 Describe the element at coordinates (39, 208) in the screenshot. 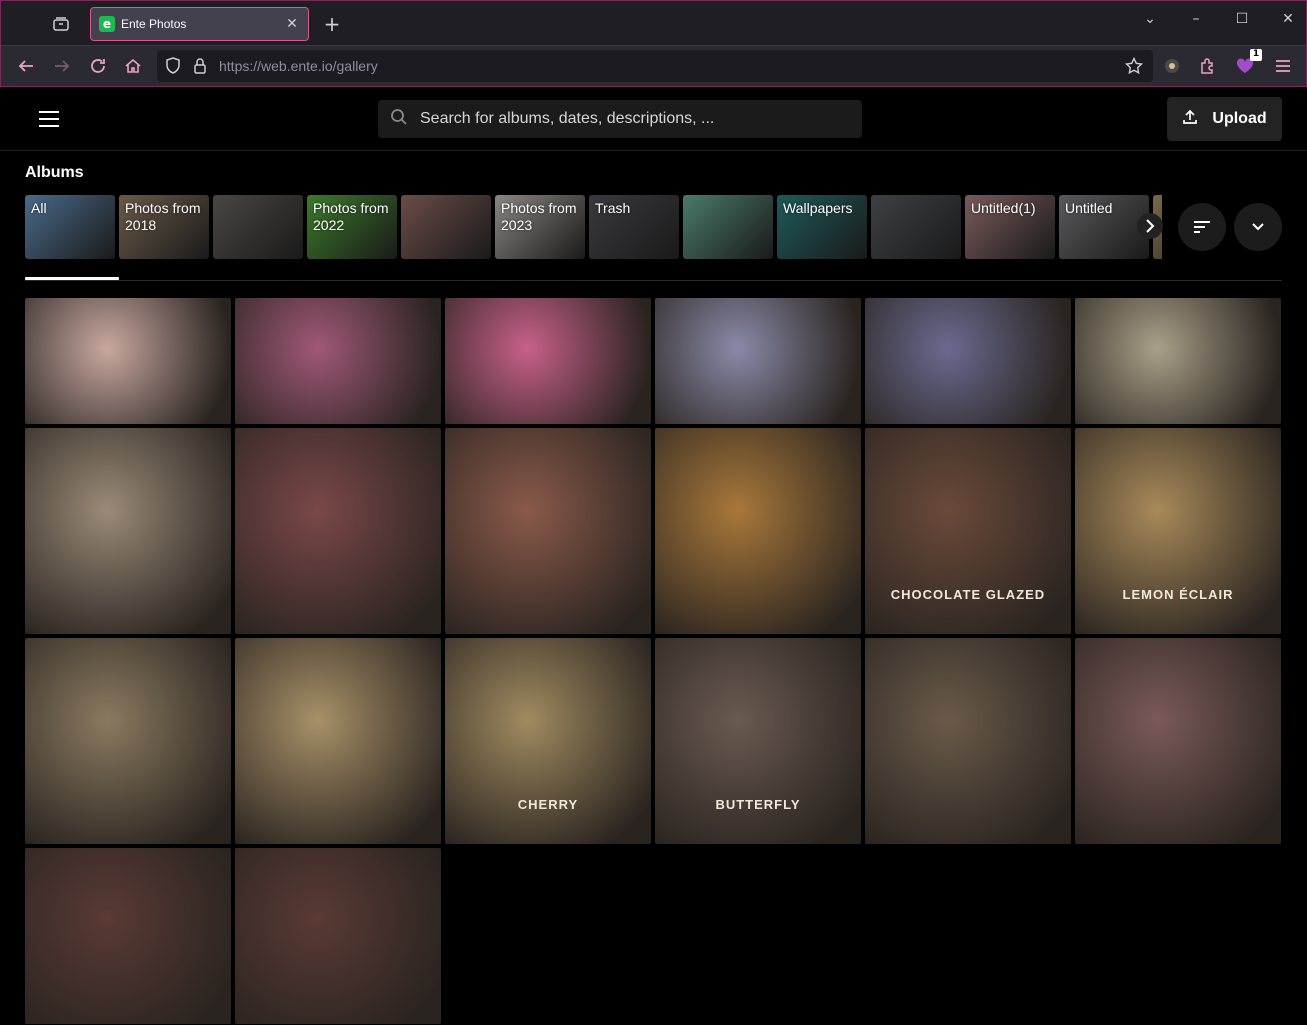

I see `album-name: All` at that location.